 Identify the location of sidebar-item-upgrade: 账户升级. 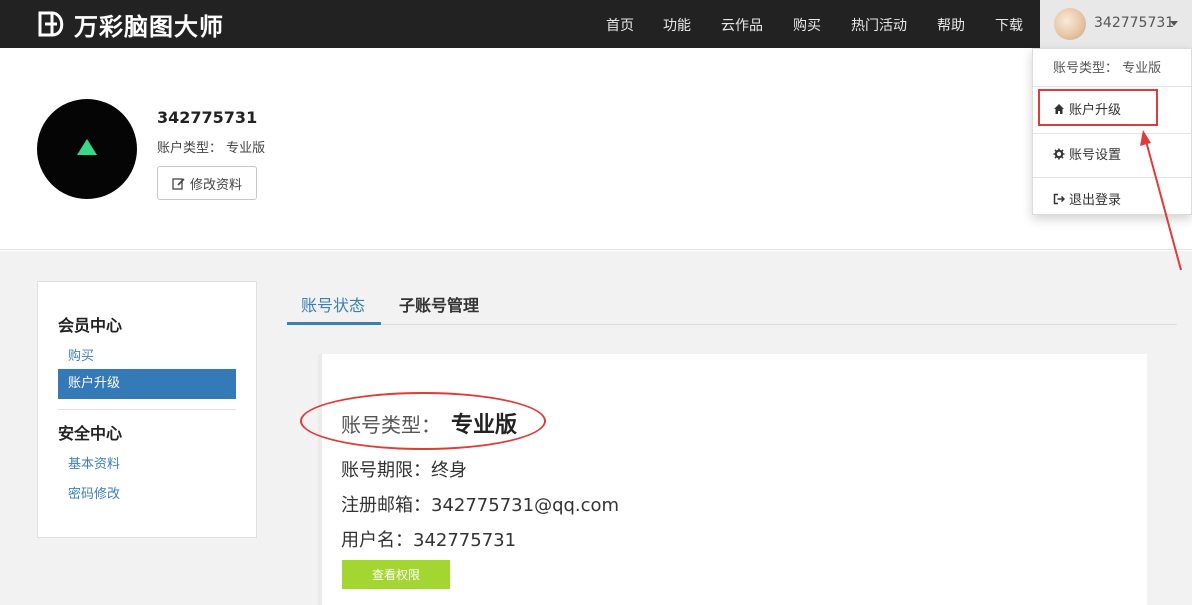
(147, 384).